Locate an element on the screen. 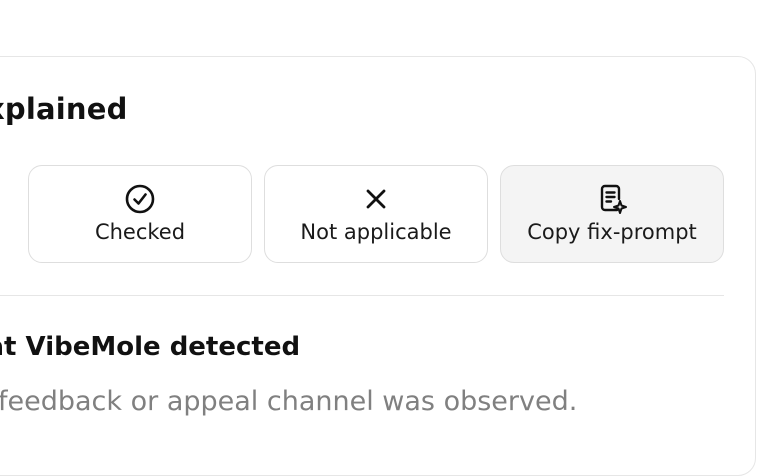 This screenshot has width=758, height=476. copy-document-sparkle-icon is located at coordinates (613, 199).